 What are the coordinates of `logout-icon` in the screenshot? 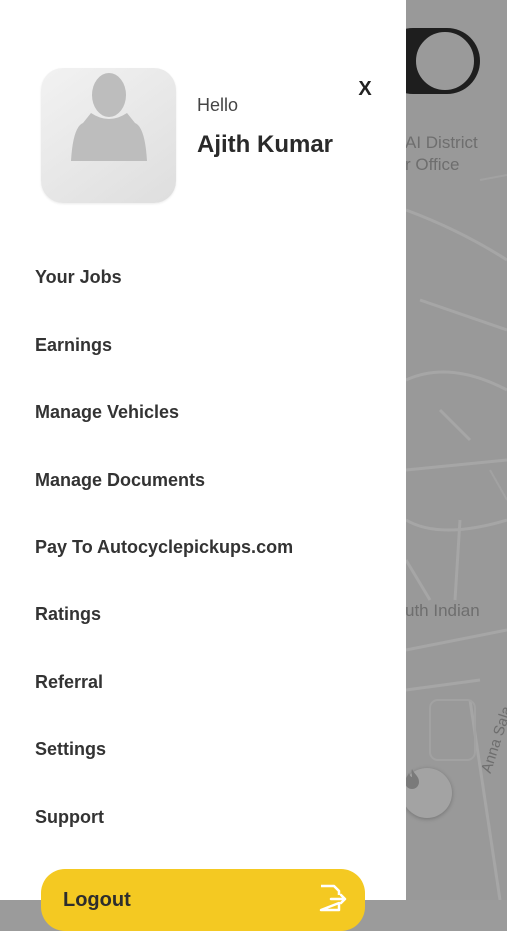 It's located at (333, 898).